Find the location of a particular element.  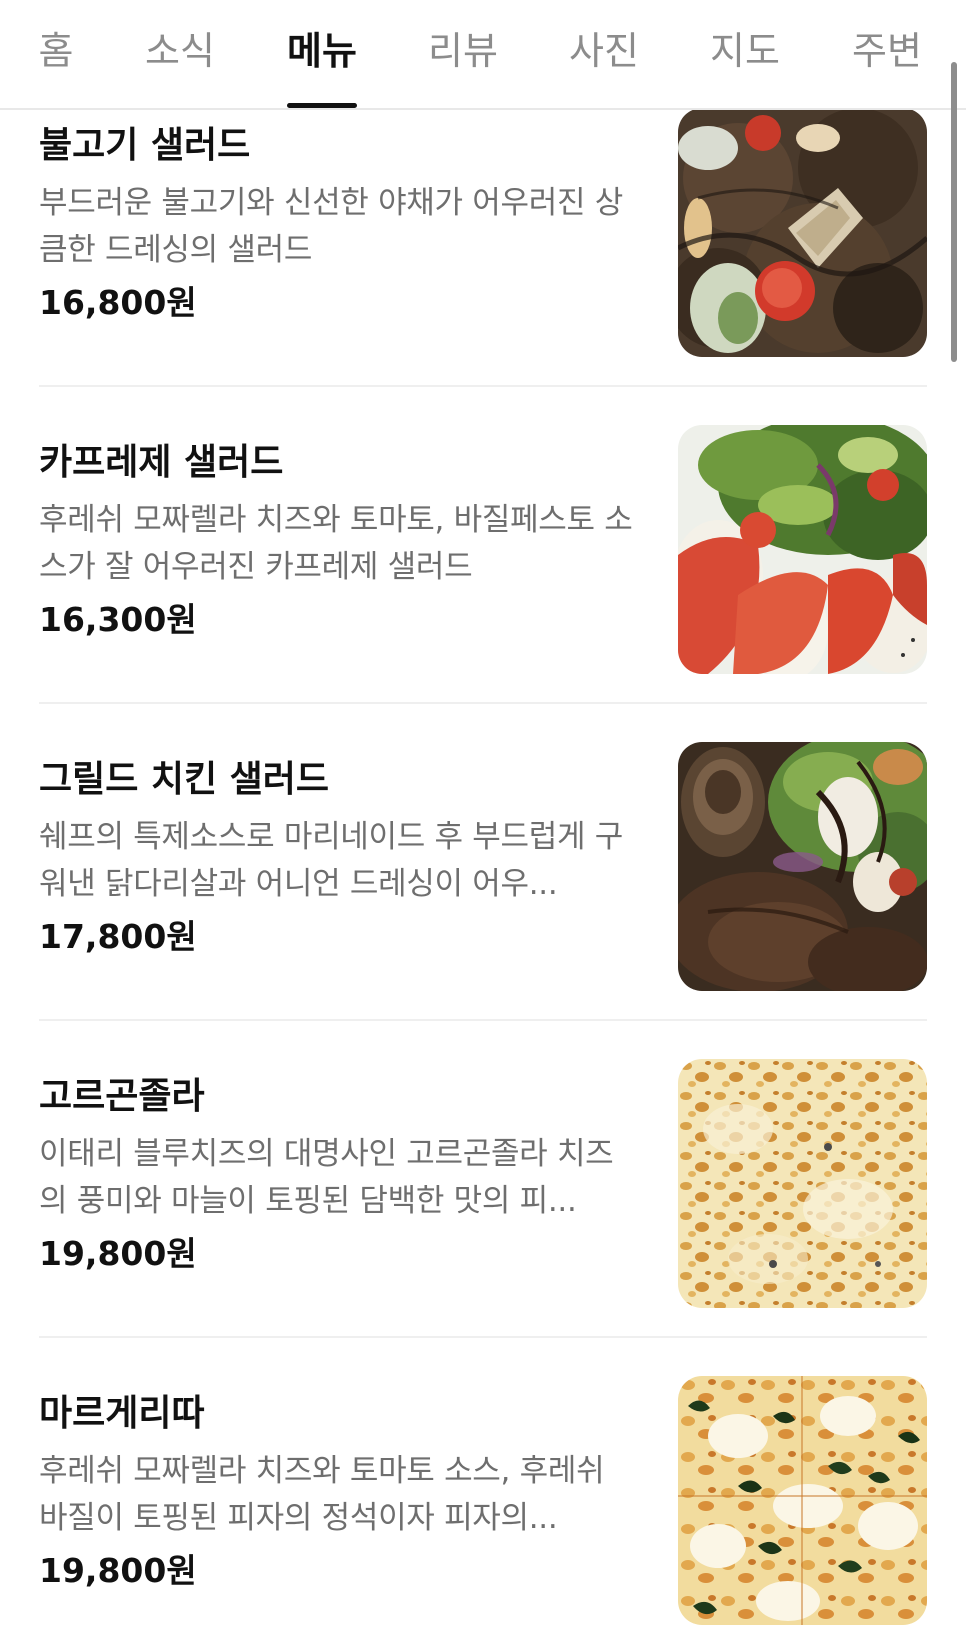

menu-item-name: 카프레제 샐러드 is located at coordinates (161, 462).